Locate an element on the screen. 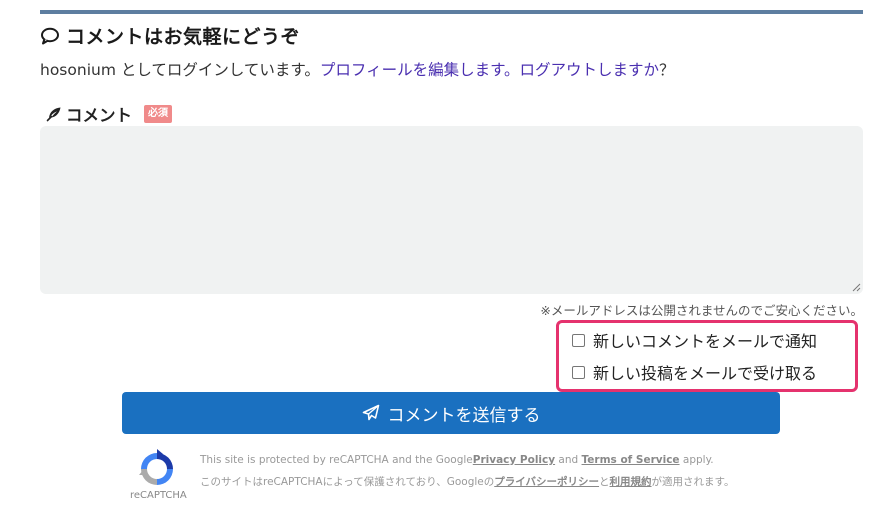  terms-link-ja: 利用規約 is located at coordinates (631, 482).